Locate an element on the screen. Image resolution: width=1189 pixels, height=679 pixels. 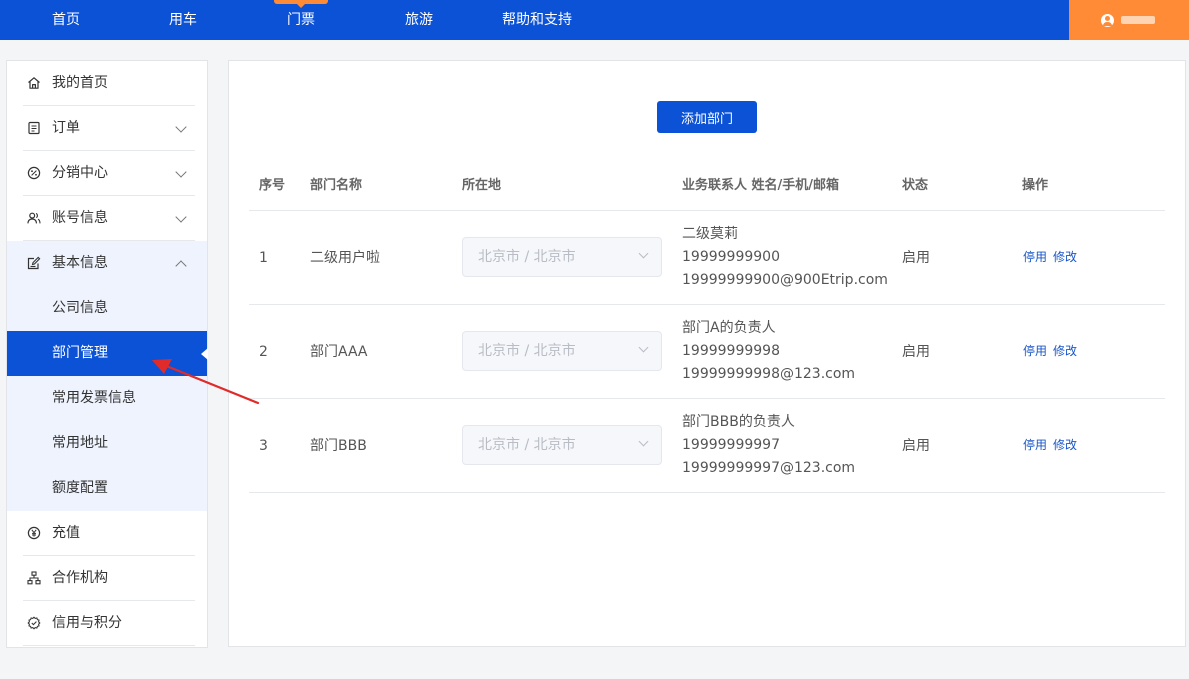
column-header-contact: 业务联系人 姓名/手机/邮箱 is located at coordinates (761, 185).